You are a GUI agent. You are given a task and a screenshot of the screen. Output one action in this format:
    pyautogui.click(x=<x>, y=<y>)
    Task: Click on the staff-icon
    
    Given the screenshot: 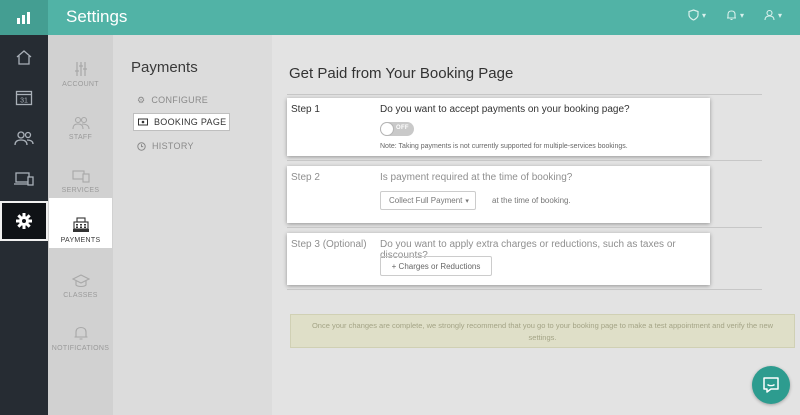 What is the action you would take?
    pyautogui.click(x=80, y=123)
    